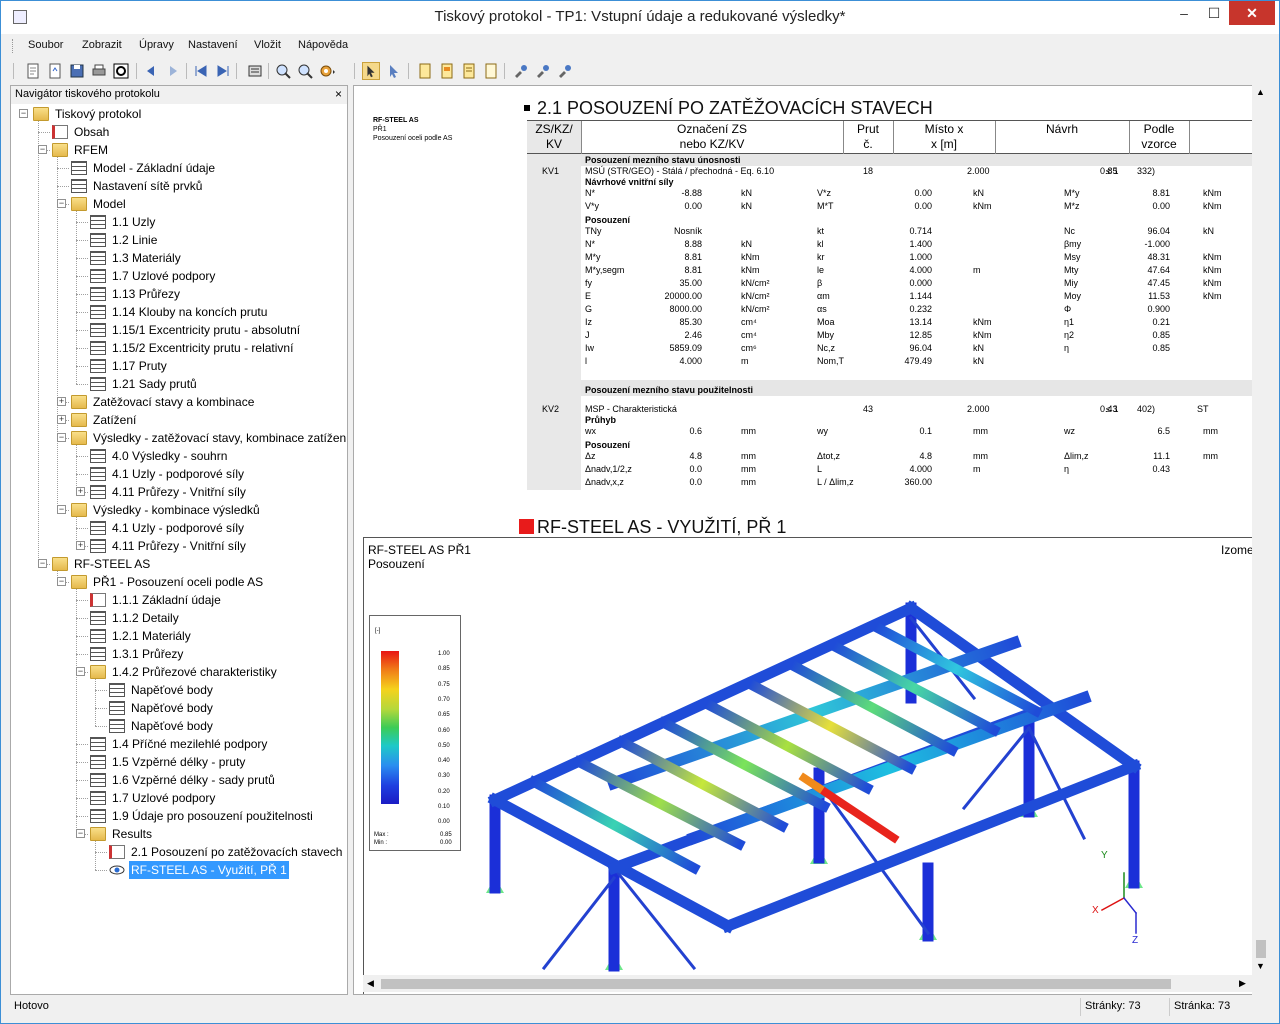  Describe the element at coordinates (338, 94) in the screenshot. I see `navigator-close-button: ×` at that location.